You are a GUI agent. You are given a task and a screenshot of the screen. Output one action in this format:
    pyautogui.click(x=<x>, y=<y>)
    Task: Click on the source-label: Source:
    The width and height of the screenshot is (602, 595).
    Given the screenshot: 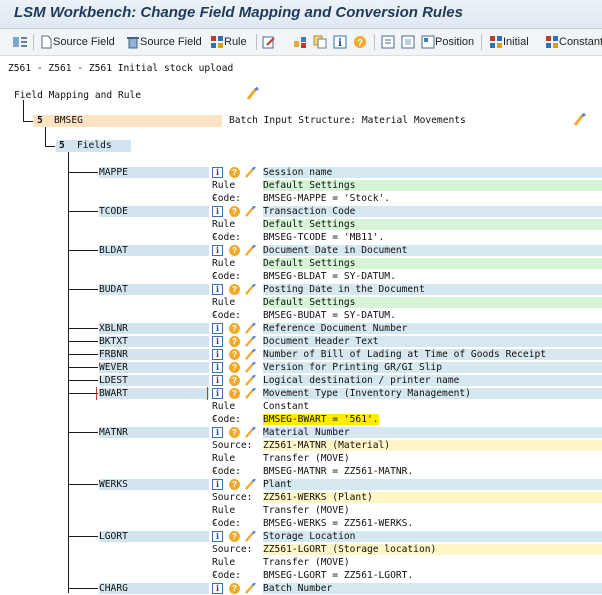 What is the action you would take?
    pyautogui.click(x=232, y=497)
    